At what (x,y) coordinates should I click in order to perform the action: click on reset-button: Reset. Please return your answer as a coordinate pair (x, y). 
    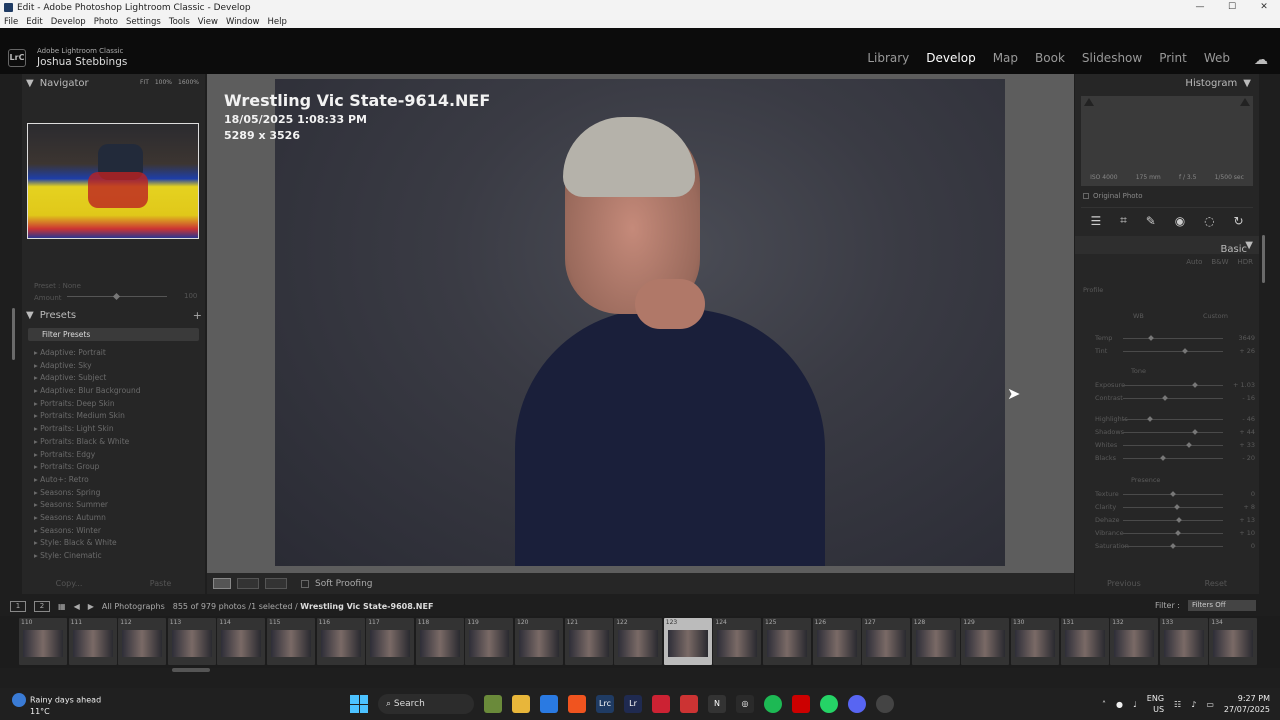
    Looking at the image, I should click on (1216, 583).